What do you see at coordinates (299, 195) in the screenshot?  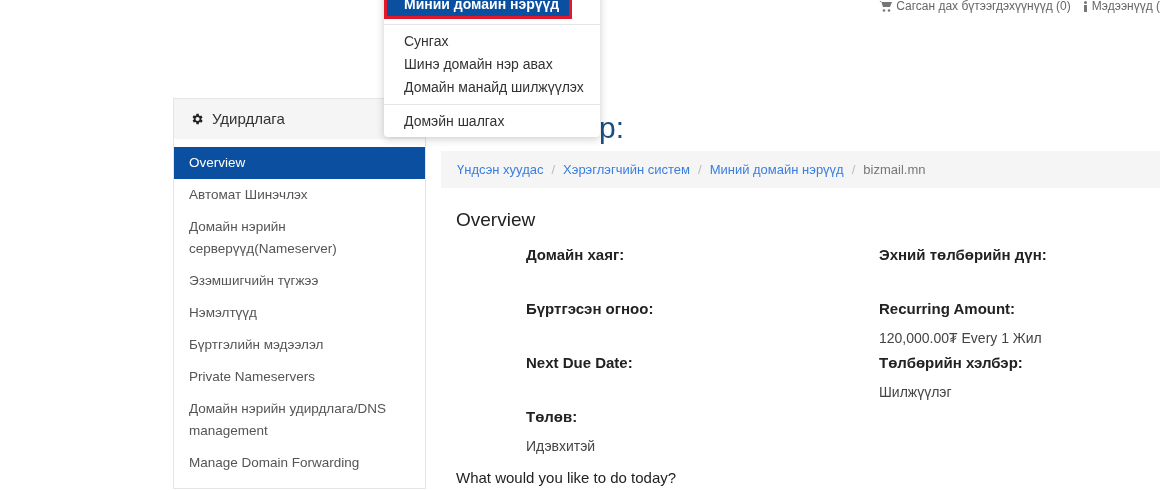 I see `sidebar-item: Автомат Шинэчлэх` at bounding box center [299, 195].